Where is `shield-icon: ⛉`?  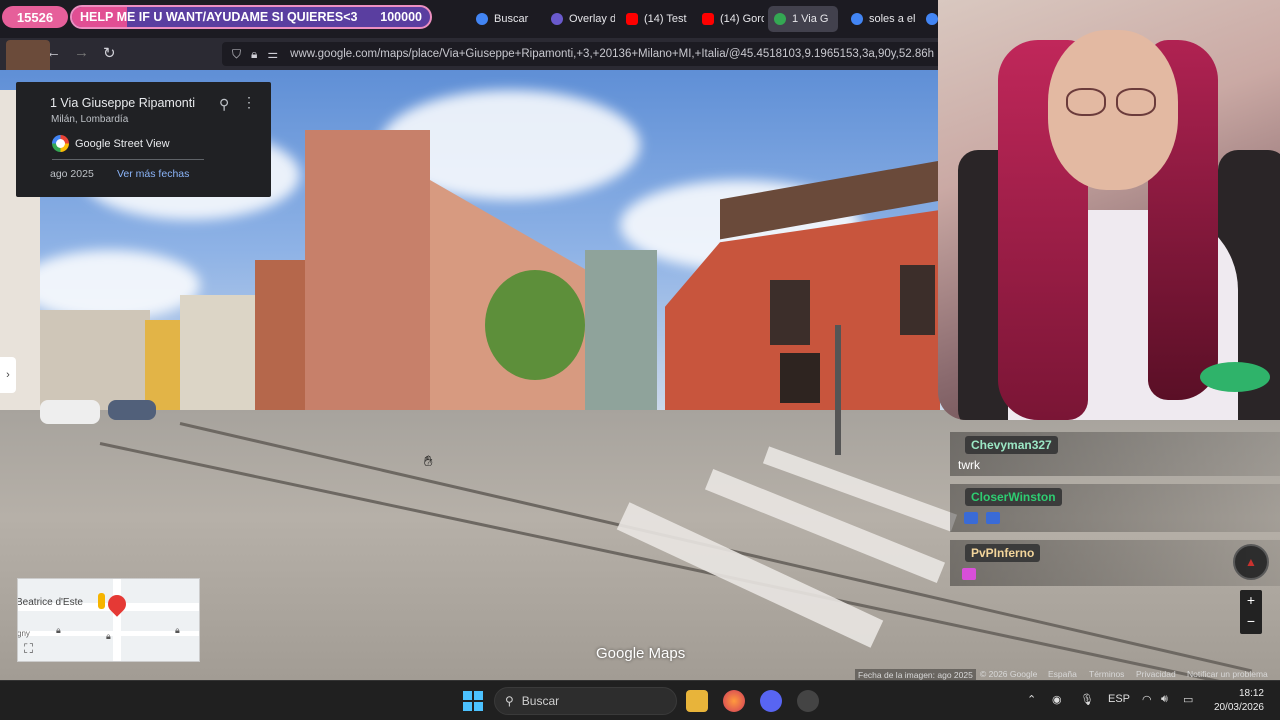 shield-icon: ⛉ is located at coordinates (236, 54).